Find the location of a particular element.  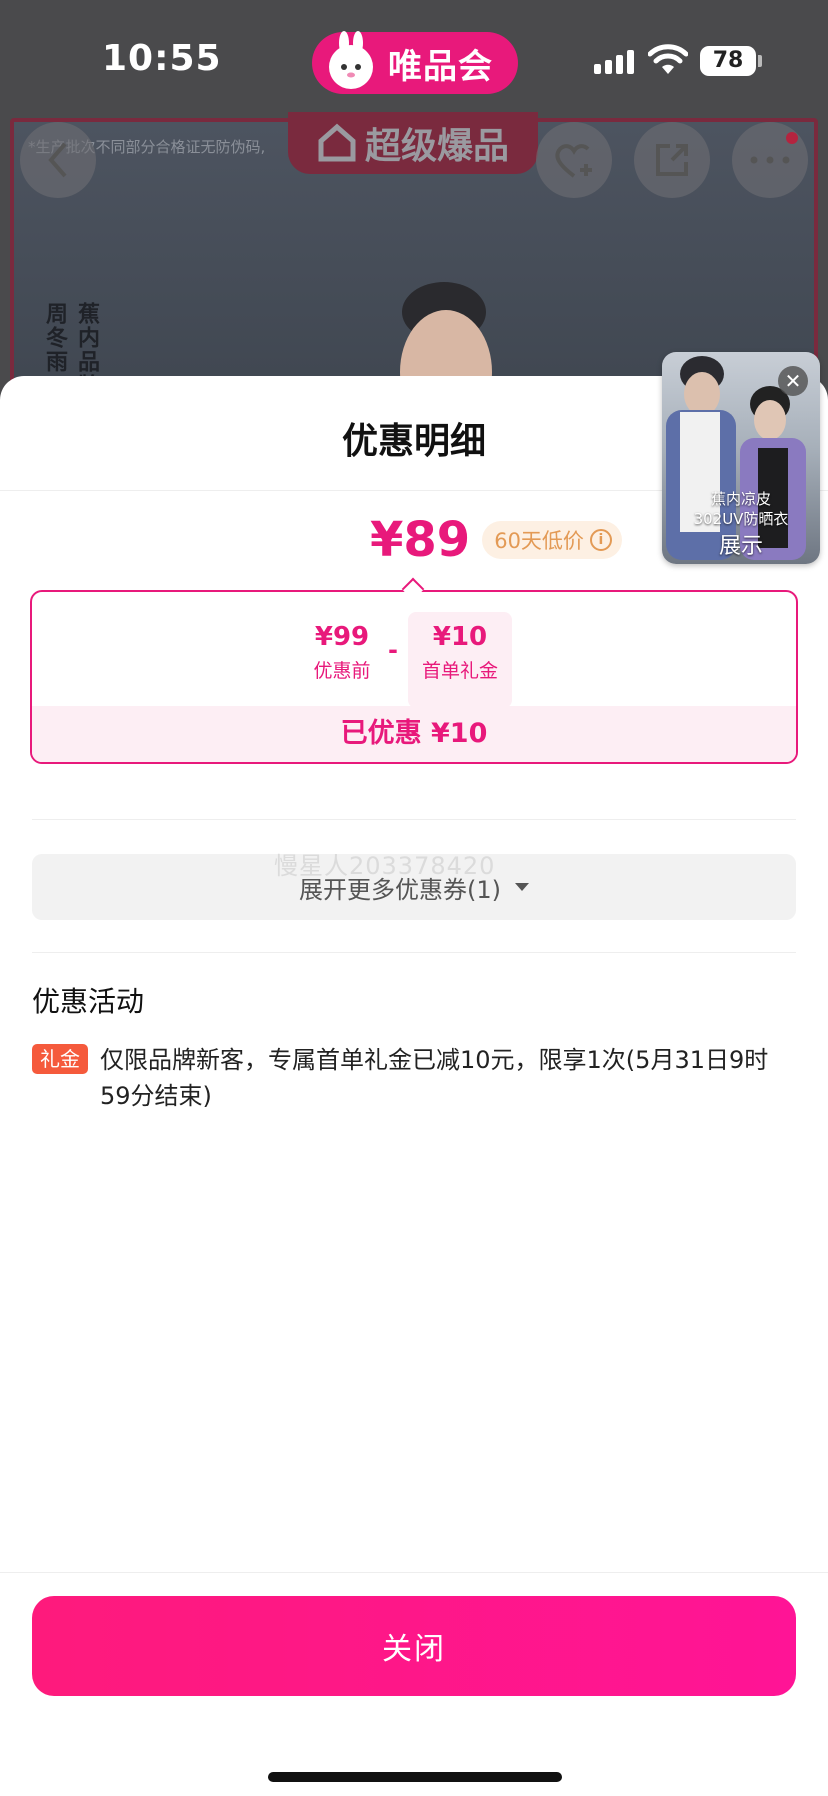

promo-item: 礼金 仅限品牌新客，专属首单礼金已减10元，限享1次(5月31日9时59分结束) is located at coordinates (412, 1078).